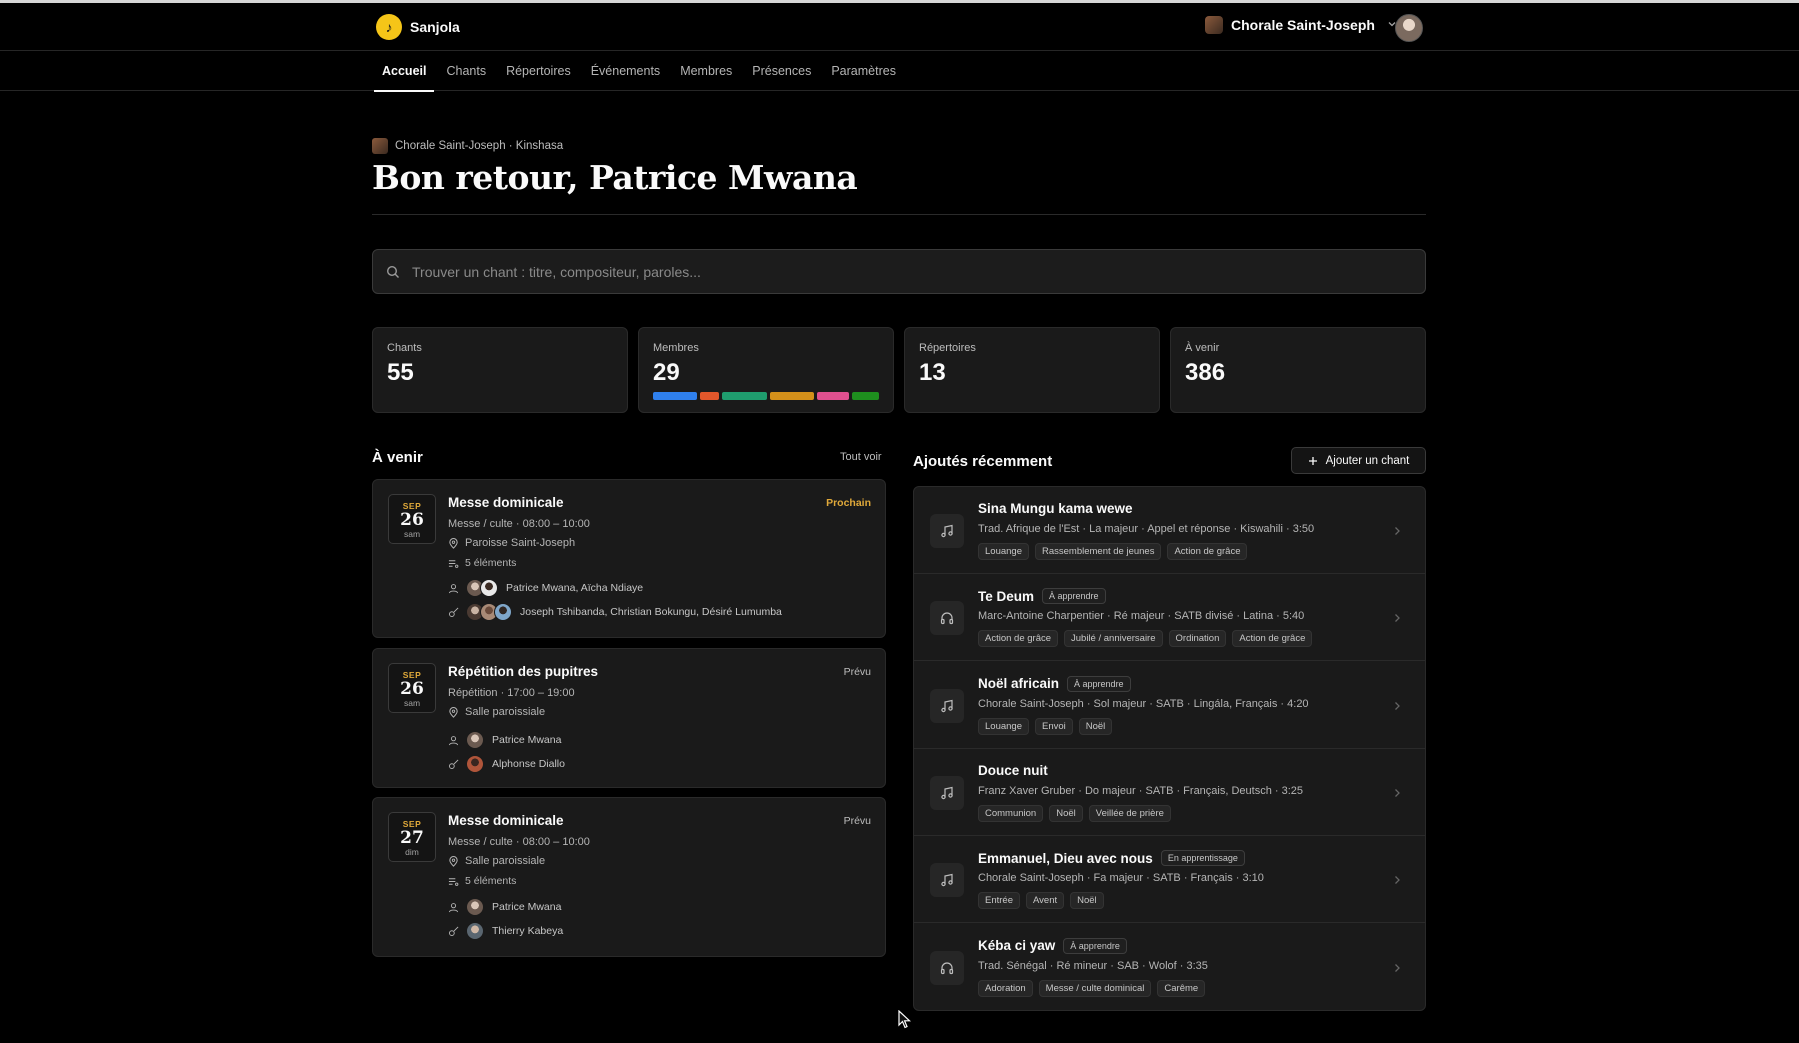 Image resolution: width=1799 pixels, height=1043 pixels. I want to click on breadcrumb: Chorale Saint-Joseph · Kinshasa, so click(467, 146).